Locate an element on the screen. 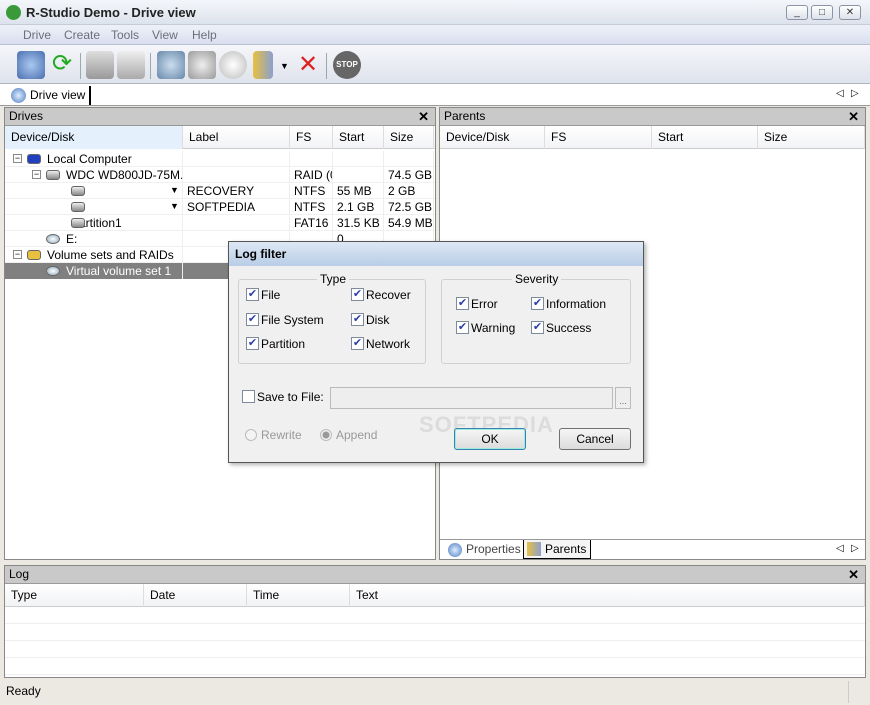 Image resolution: width=870 pixels, height=705 pixels. column-time: Time is located at coordinates (298, 595).